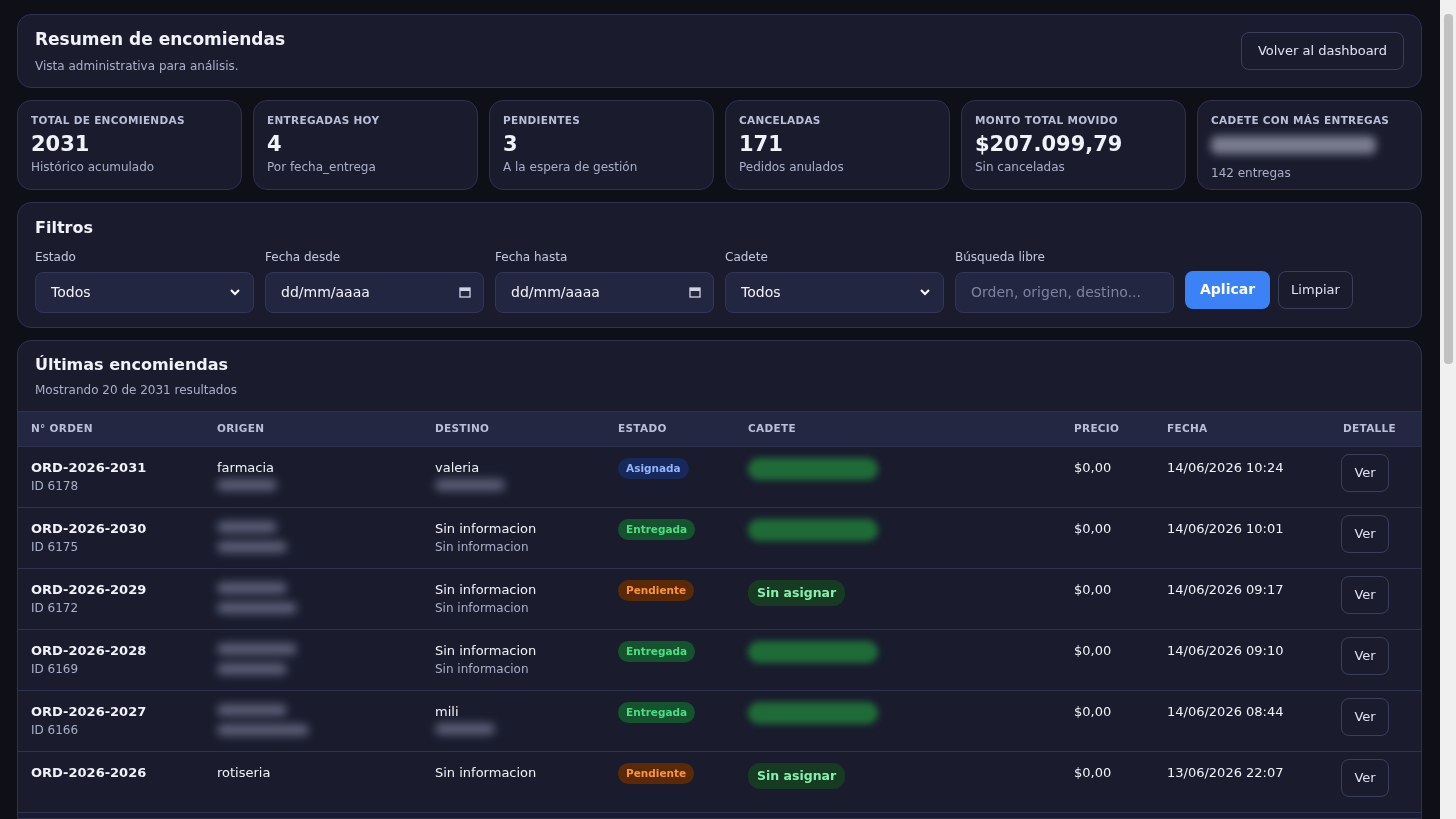 This screenshot has width=1456, height=819. Describe the element at coordinates (1226, 711) in the screenshot. I see `date-cell-text: 14/06/2026 08:44` at that location.